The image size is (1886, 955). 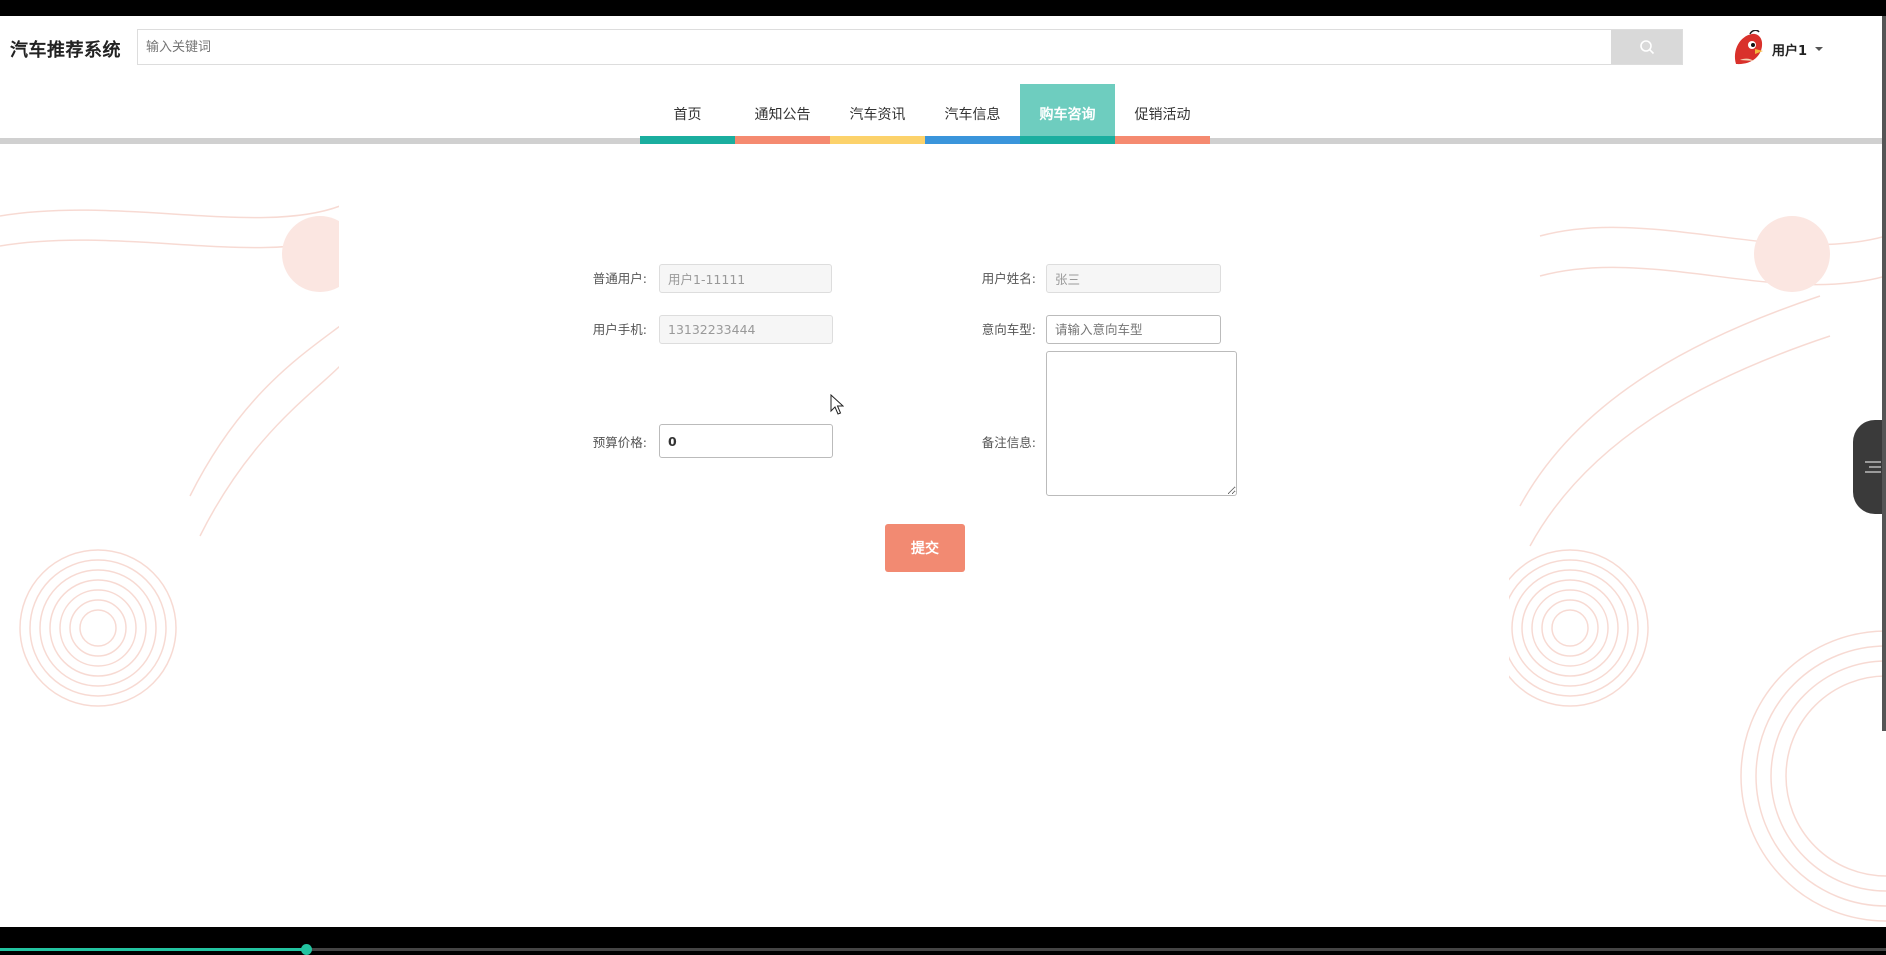 I want to click on mouse-cursor-icon, so click(x=837, y=404).